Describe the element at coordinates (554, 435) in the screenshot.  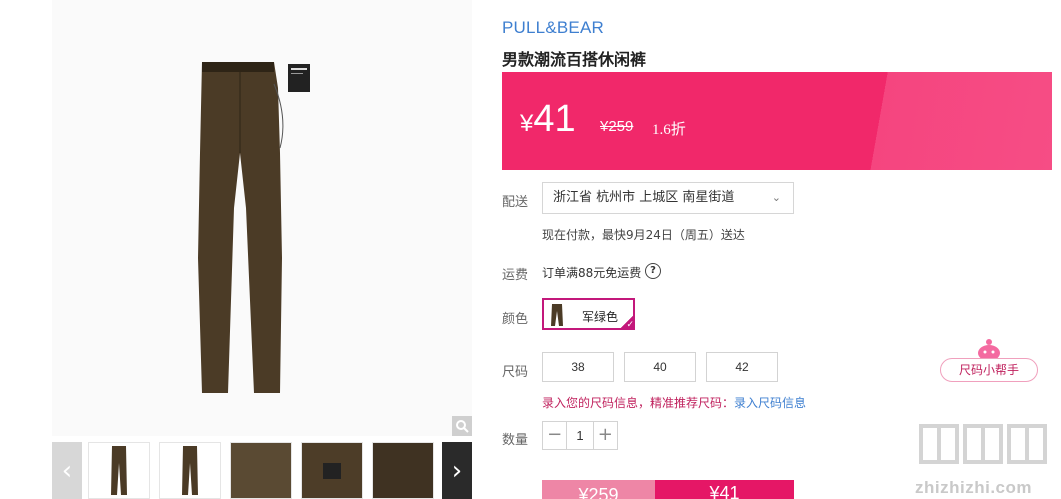
I see `quantity-minus-button: −` at that location.